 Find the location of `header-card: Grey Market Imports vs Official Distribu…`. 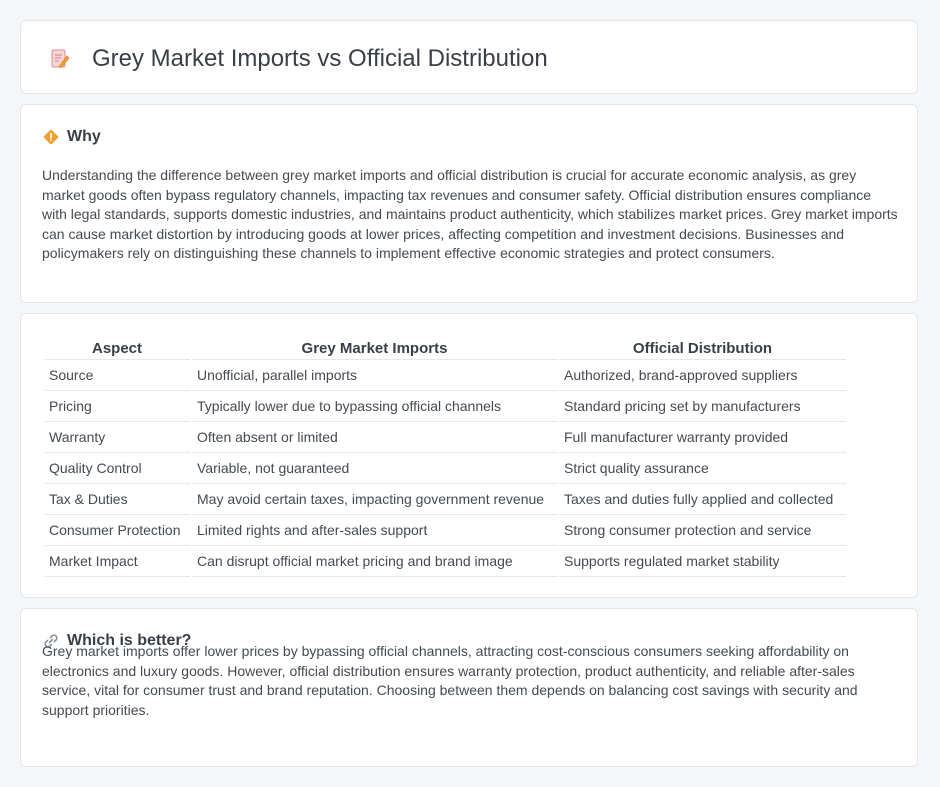

header-card: Grey Market Imports vs Official Distribu… is located at coordinates (469, 57).